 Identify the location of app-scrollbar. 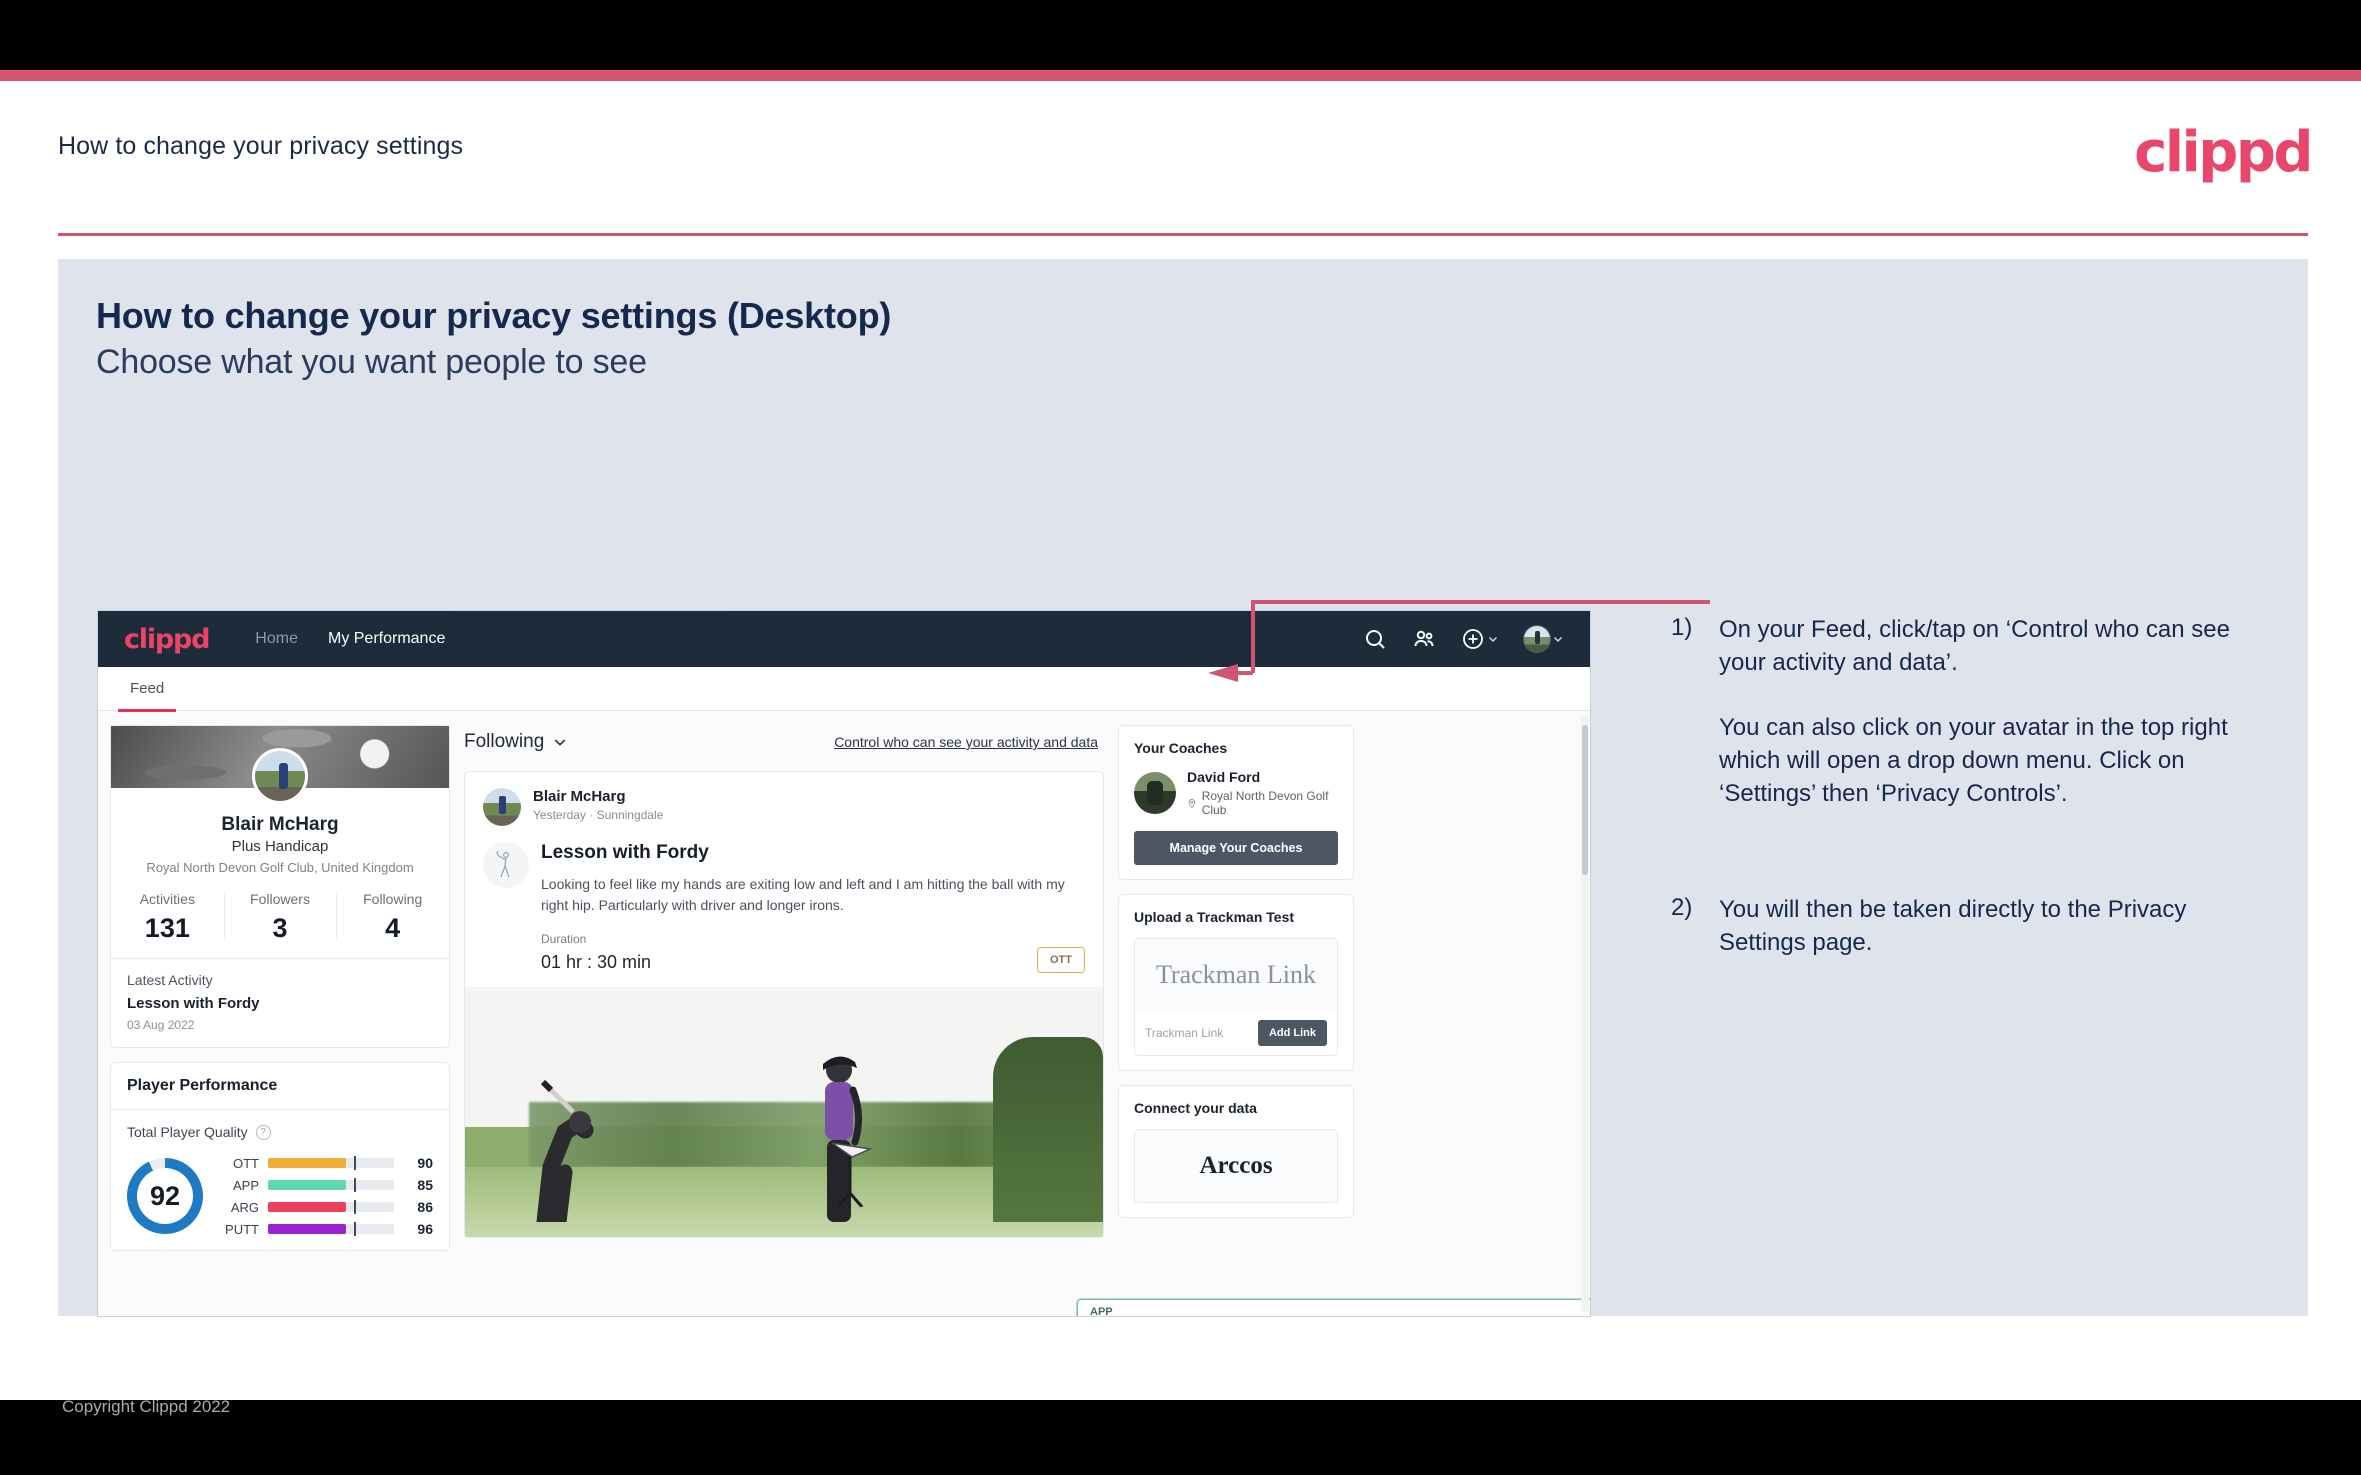
(1585, 1014).